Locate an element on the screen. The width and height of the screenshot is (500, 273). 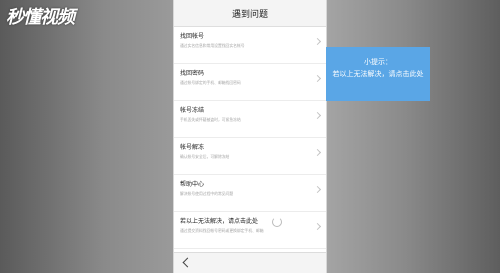
menu-item-freeze-account: 帐号冻结 手机丢失或怀疑被盗时，可紧急冻结 is located at coordinates (250, 119).